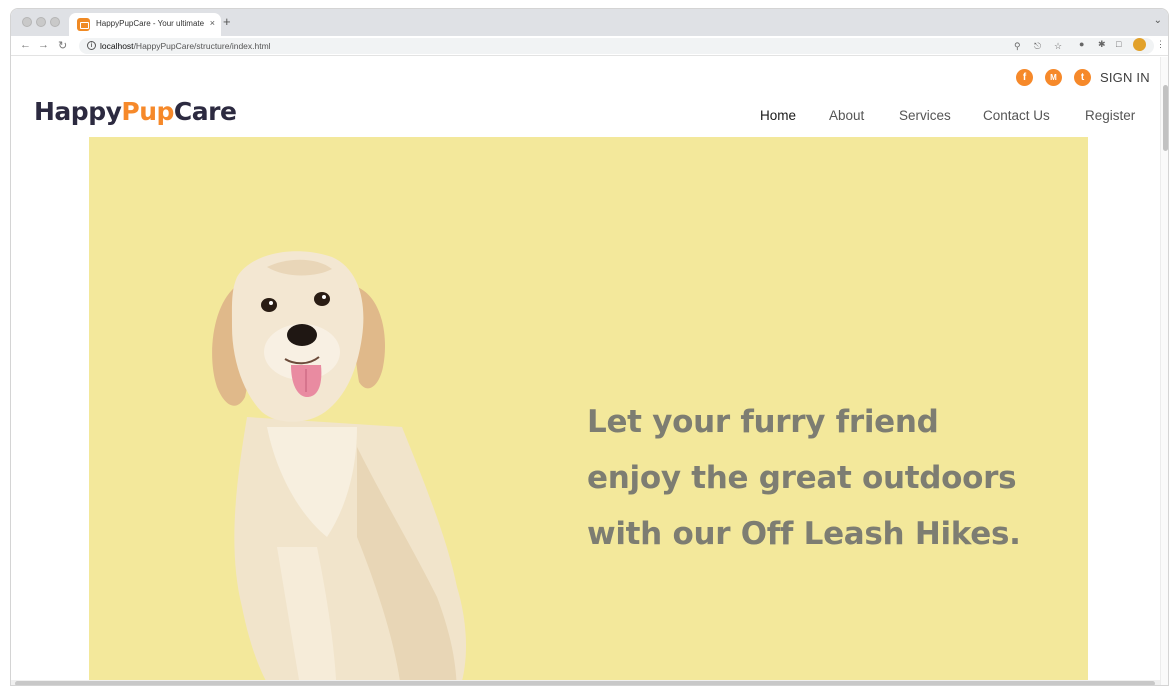  What do you see at coordinates (227, 21) in the screenshot?
I see `new-tab-button: +` at bounding box center [227, 21].